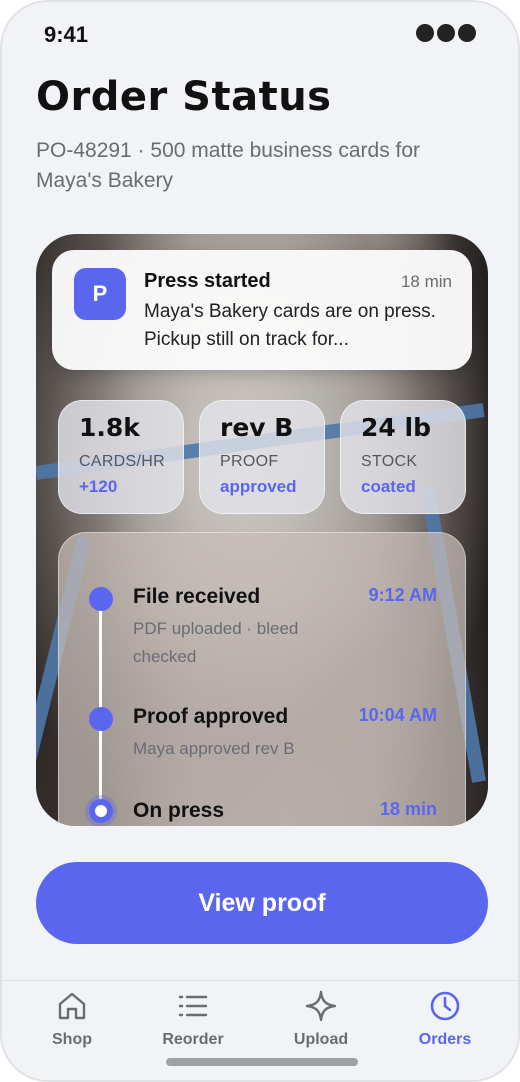 The height and width of the screenshot is (1082, 520). I want to click on notification-title: Press started, so click(207, 281).